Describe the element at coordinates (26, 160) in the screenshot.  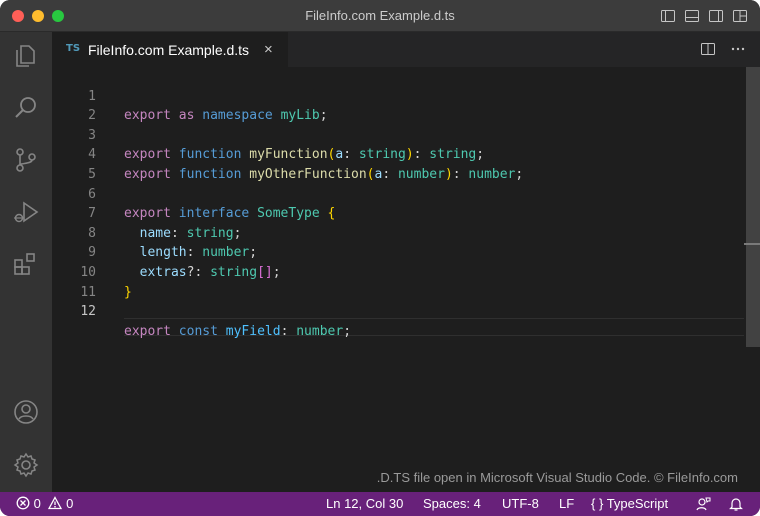
I see `source-control-icon` at that location.